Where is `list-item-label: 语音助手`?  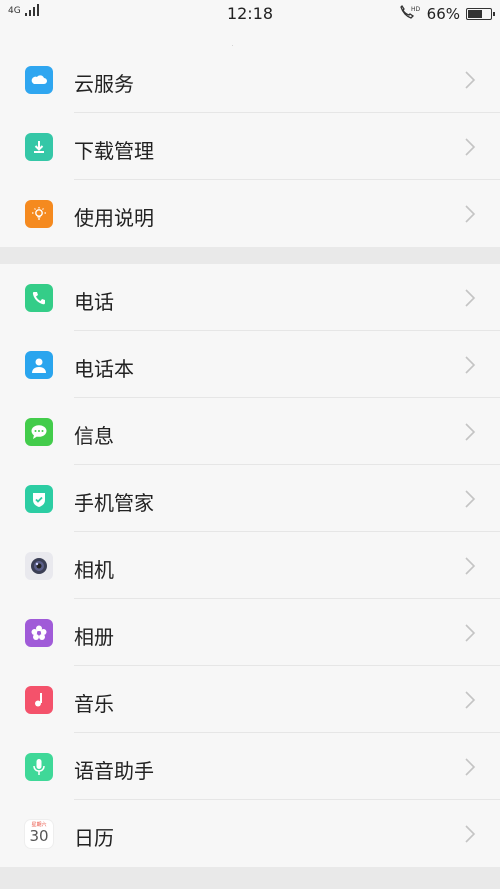 list-item-label: 语音助手 is located at coordinates (114, 771).